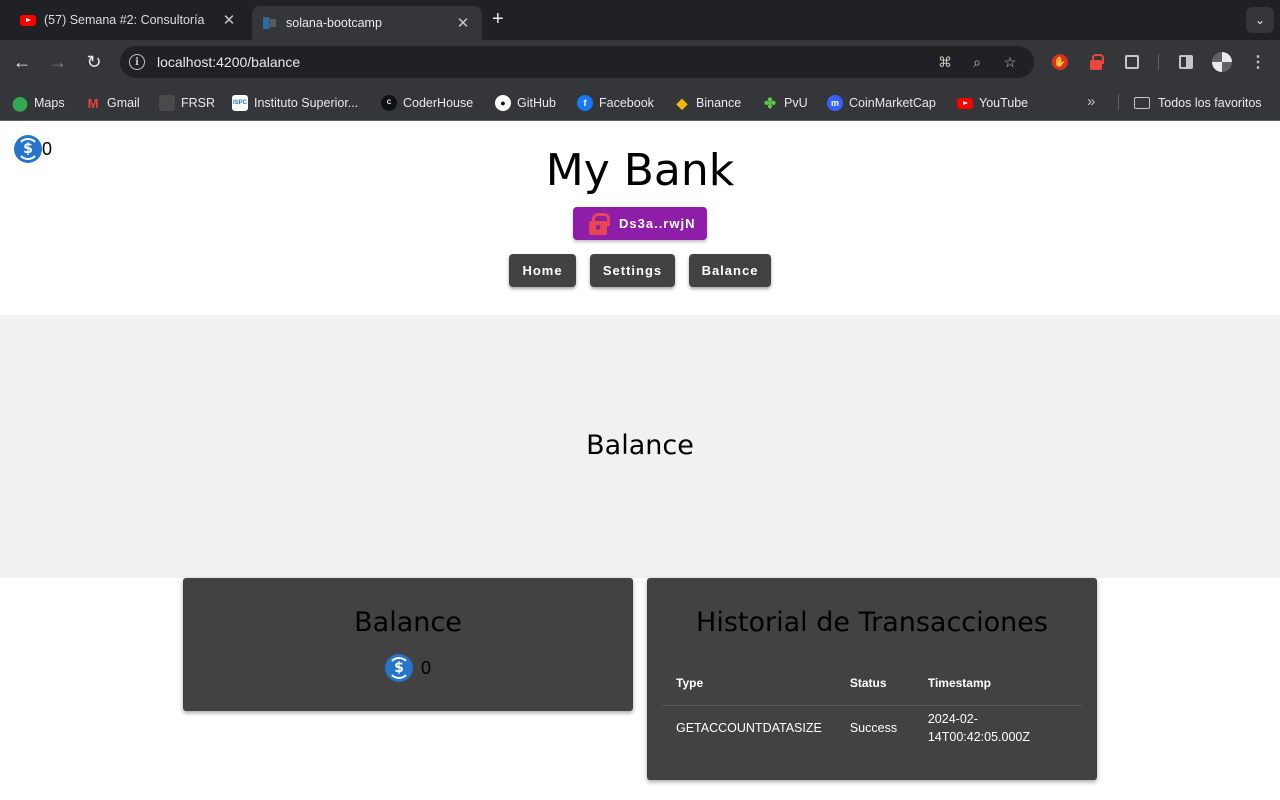 The width and height of the screenshot is (1280, 800). I want to click on wallet-extension-icon, so click(1096, 62).